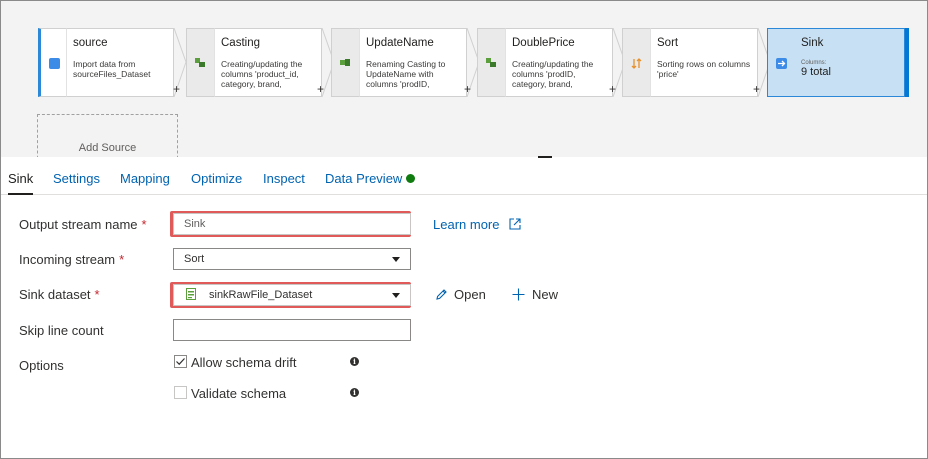 The width and height of the screenshot is (928, 459). What do you see at coordinates (543, 43) in the screenshot?
I see `node-title: DoublePrice` at bounding box center [543, 43].